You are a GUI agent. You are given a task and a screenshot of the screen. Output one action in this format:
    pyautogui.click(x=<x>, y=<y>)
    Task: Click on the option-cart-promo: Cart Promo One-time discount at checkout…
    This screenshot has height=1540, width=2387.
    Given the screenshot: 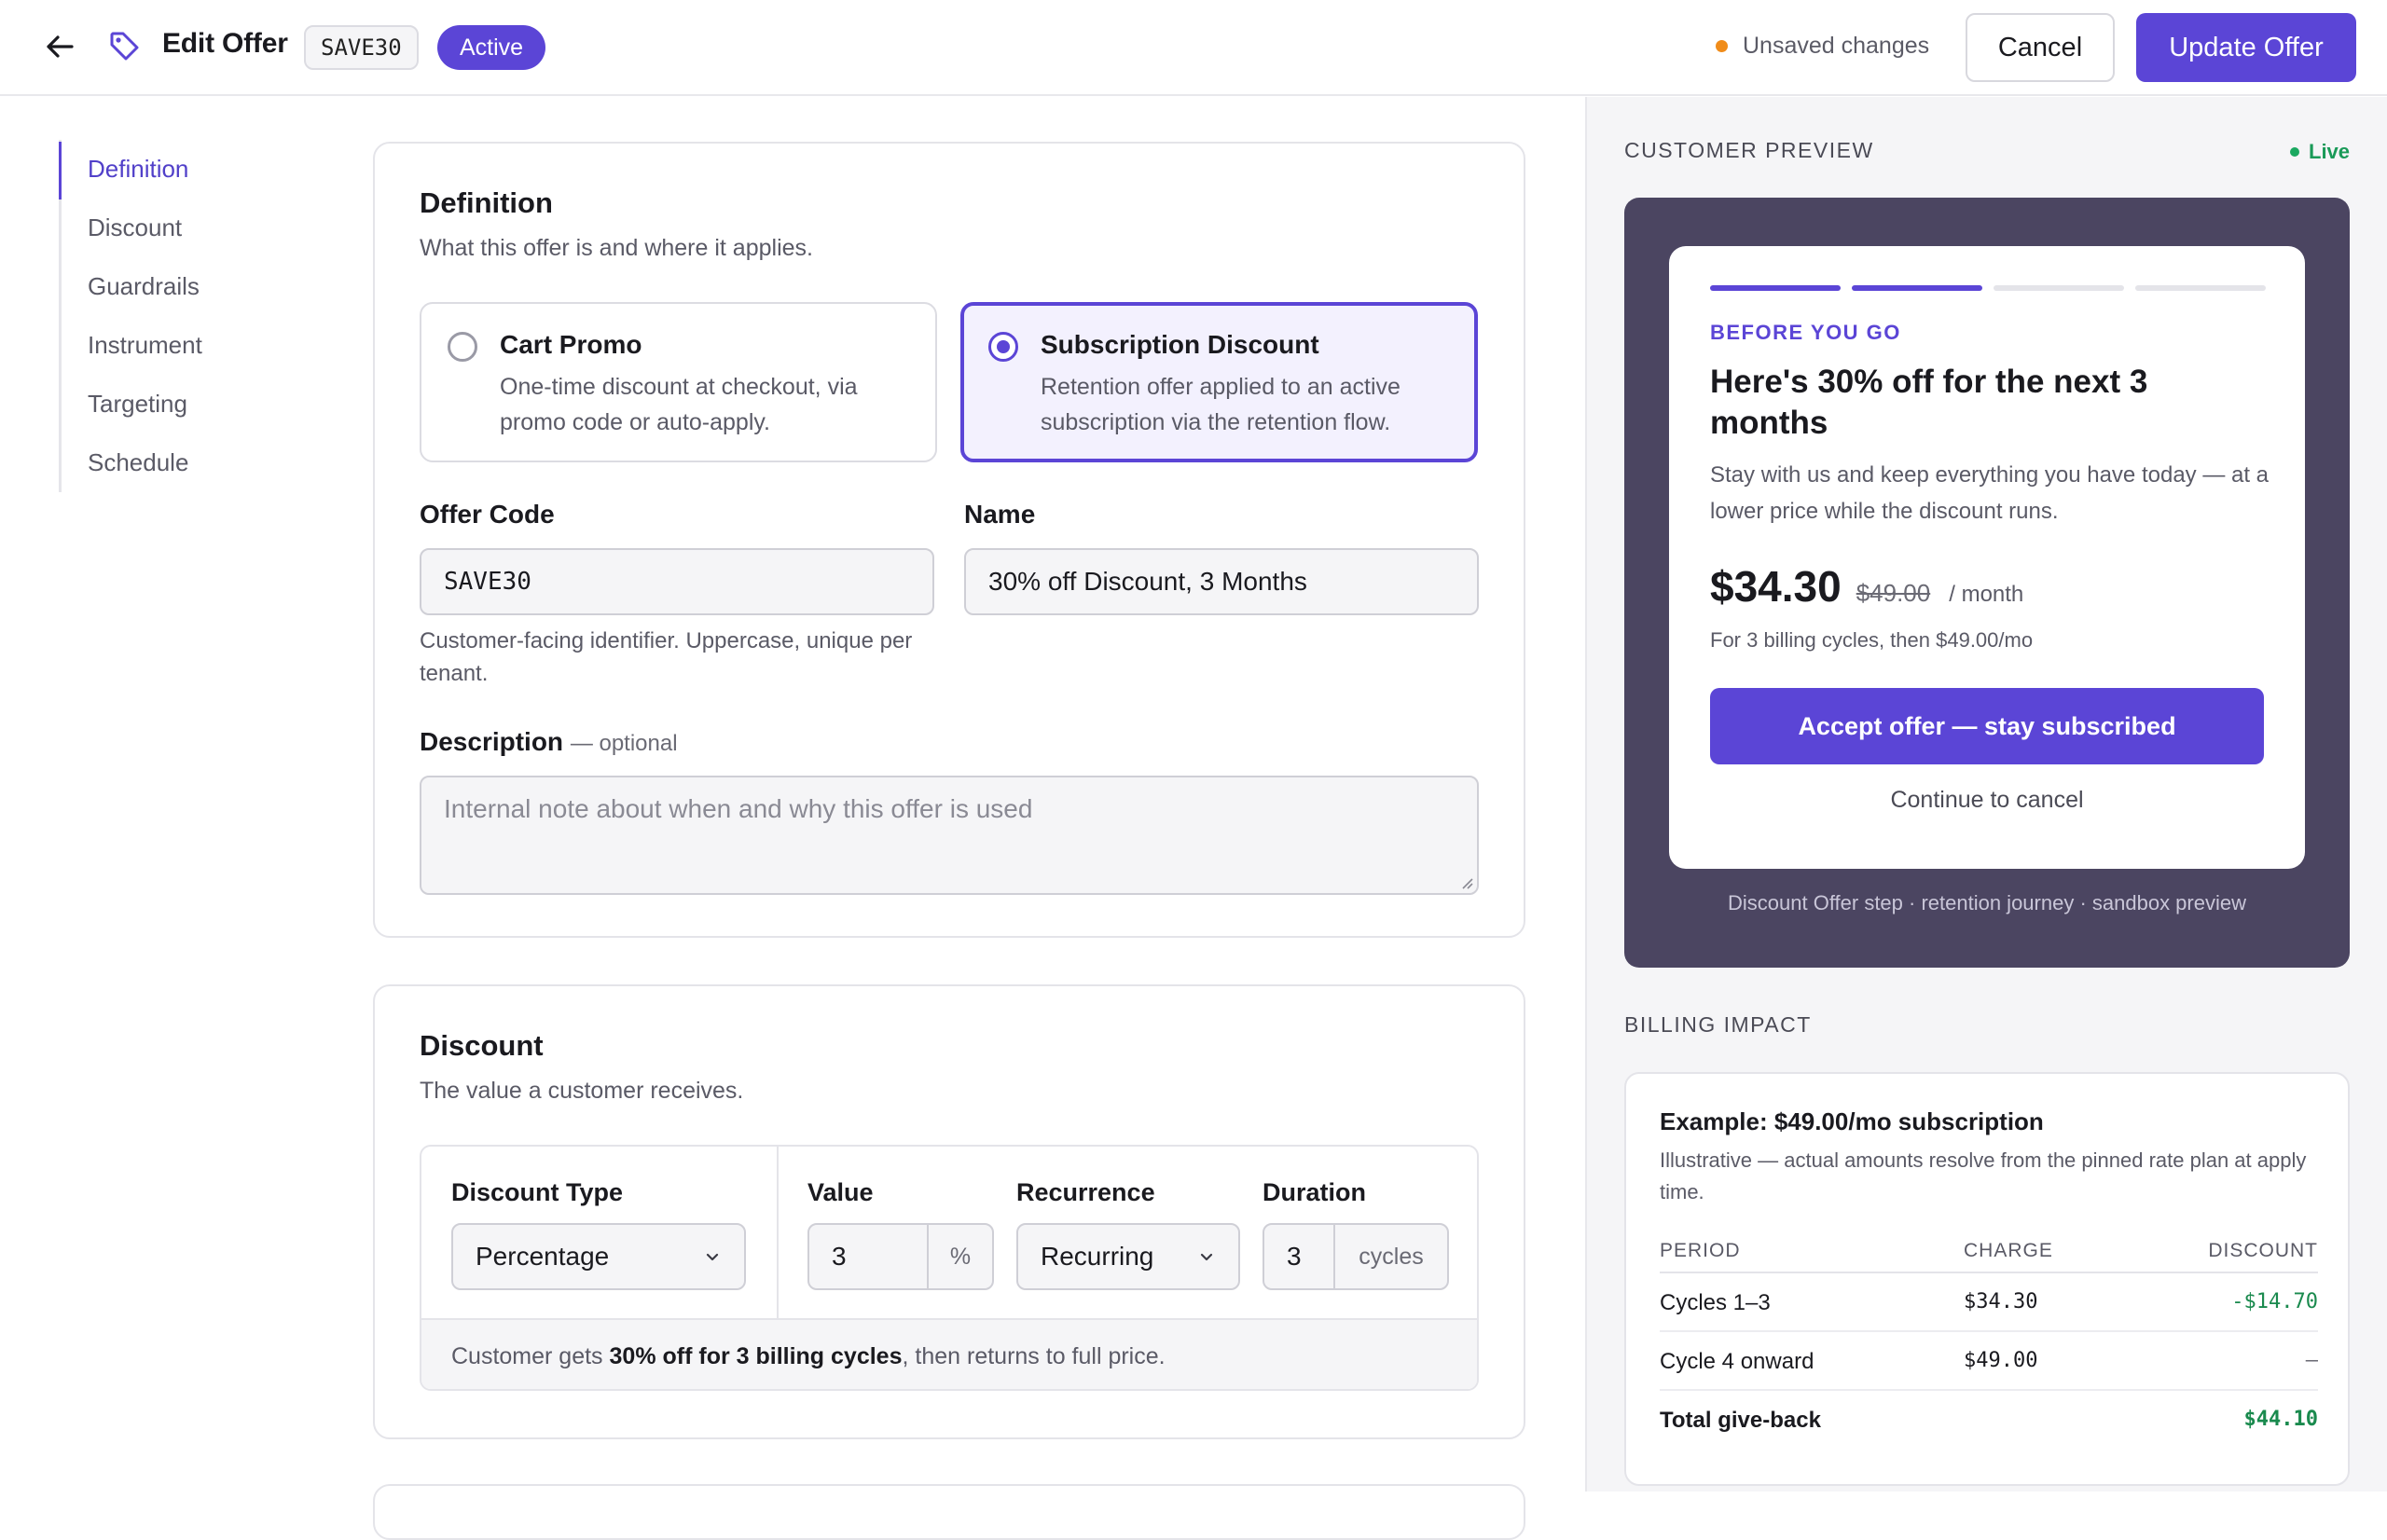 What is the action you would take?
    pyautogui.click(x=678, y=382)
    